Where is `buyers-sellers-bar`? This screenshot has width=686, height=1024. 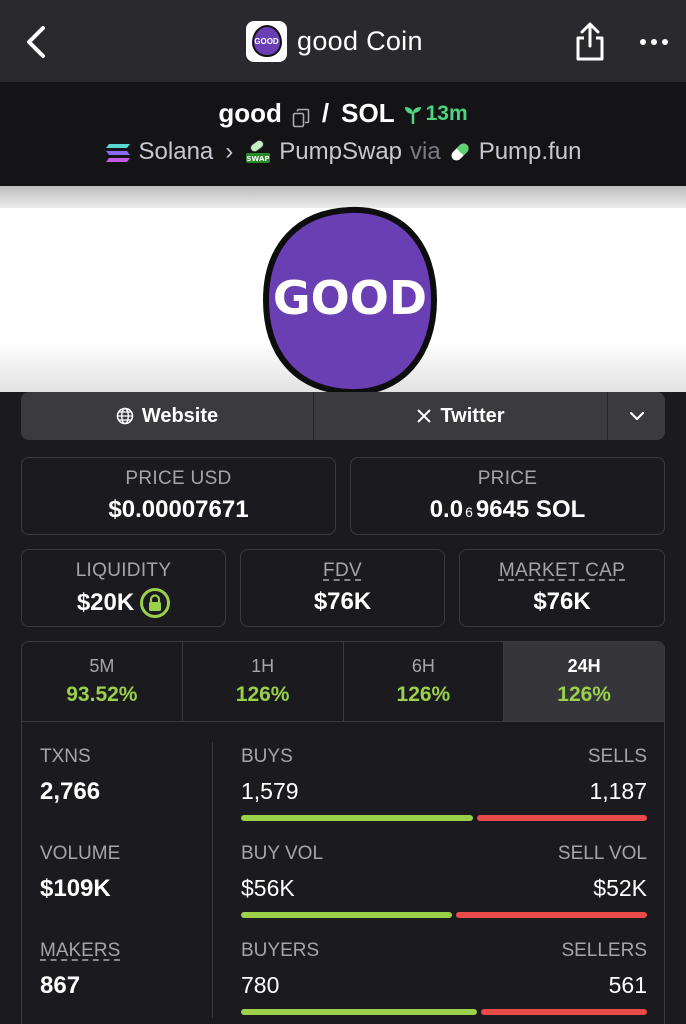 buyers-sellers-bar is located at coordinates (444, 1012).